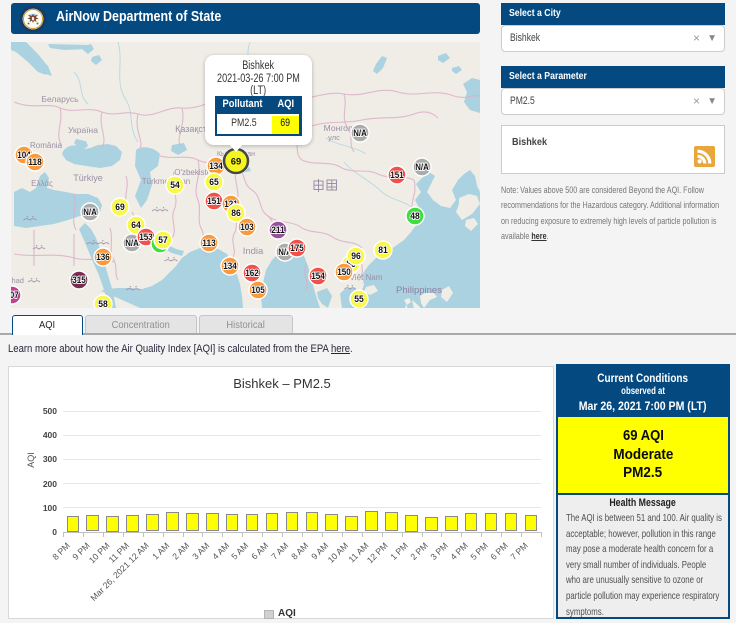 This screenshot has width=736, height=623. I want to click on svg-text: 54, so click(175, 185).